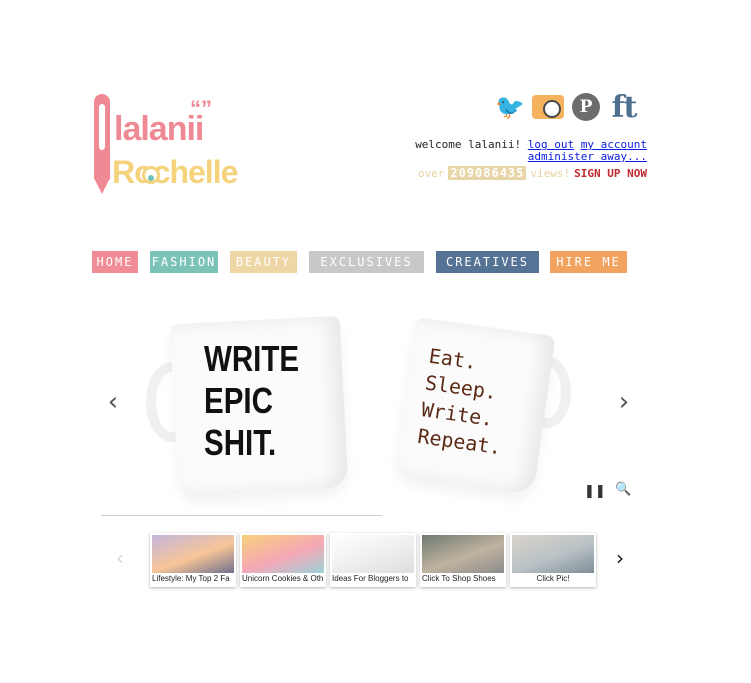  I want to click on logo-quote: “”, so click(201, 108).